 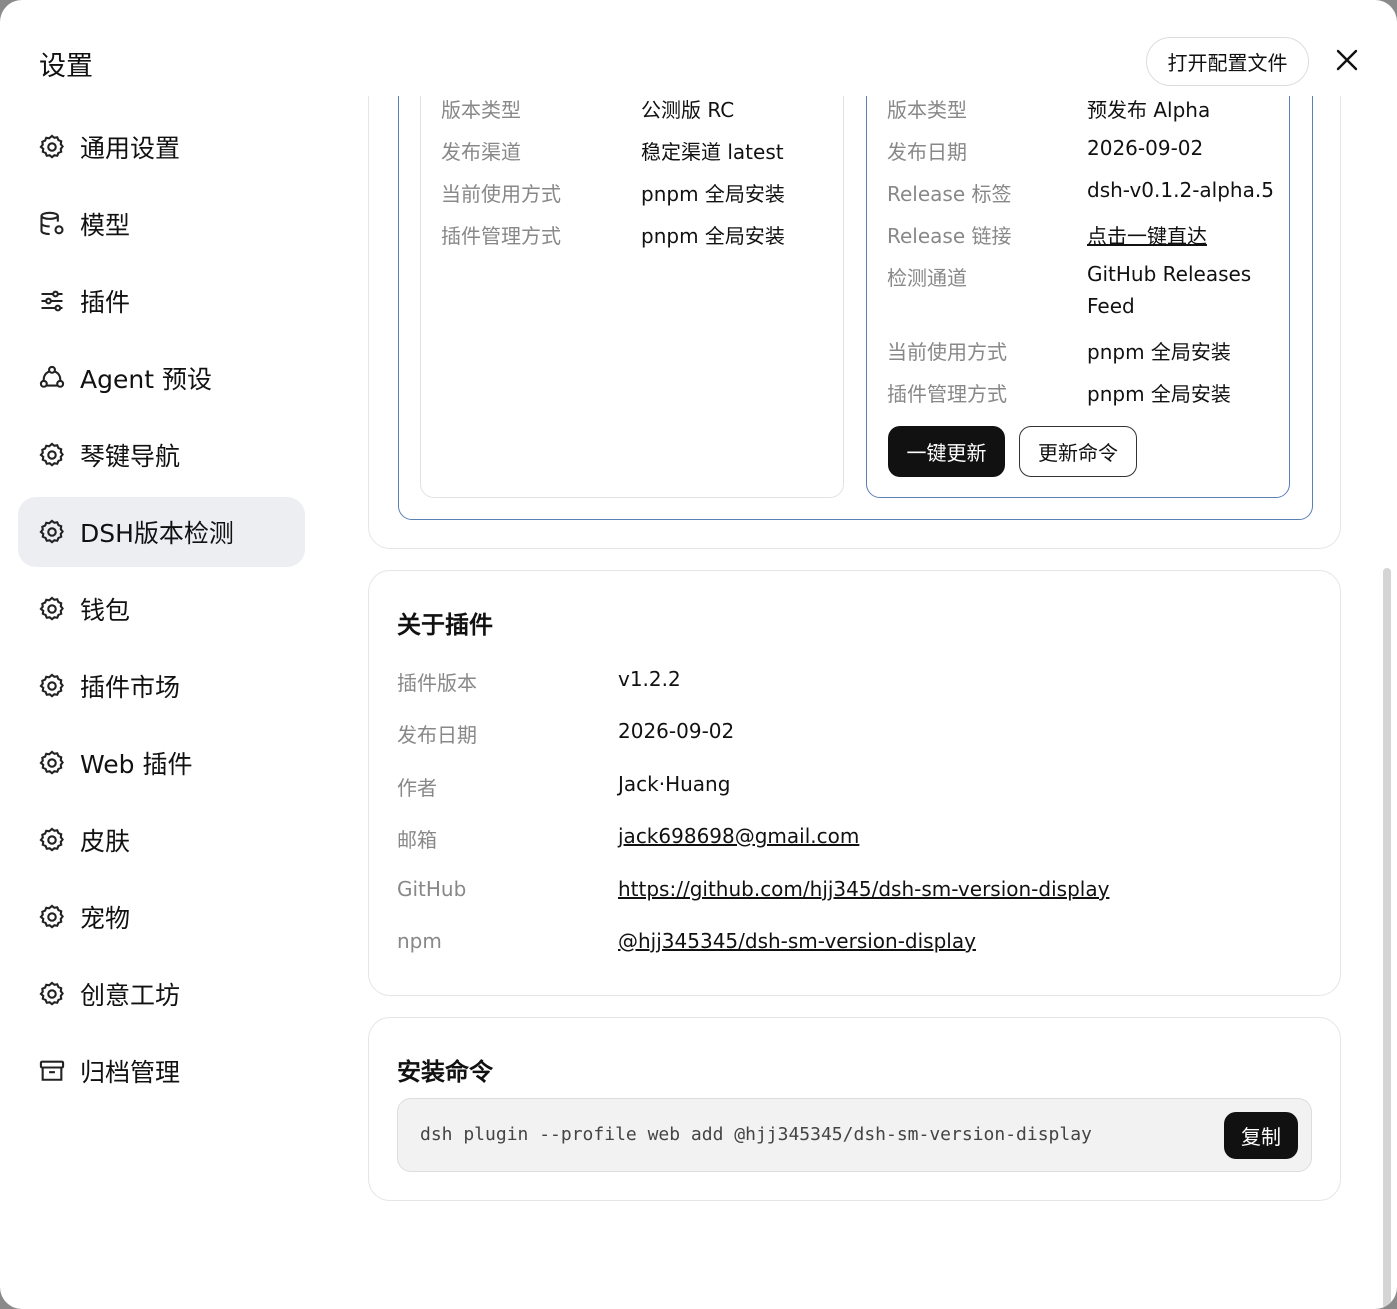 What do you see at coordinates (1227, 61) in the screenshot?
I see `open-config-button: 打开配置文件` at bounding box center [1227, 61].